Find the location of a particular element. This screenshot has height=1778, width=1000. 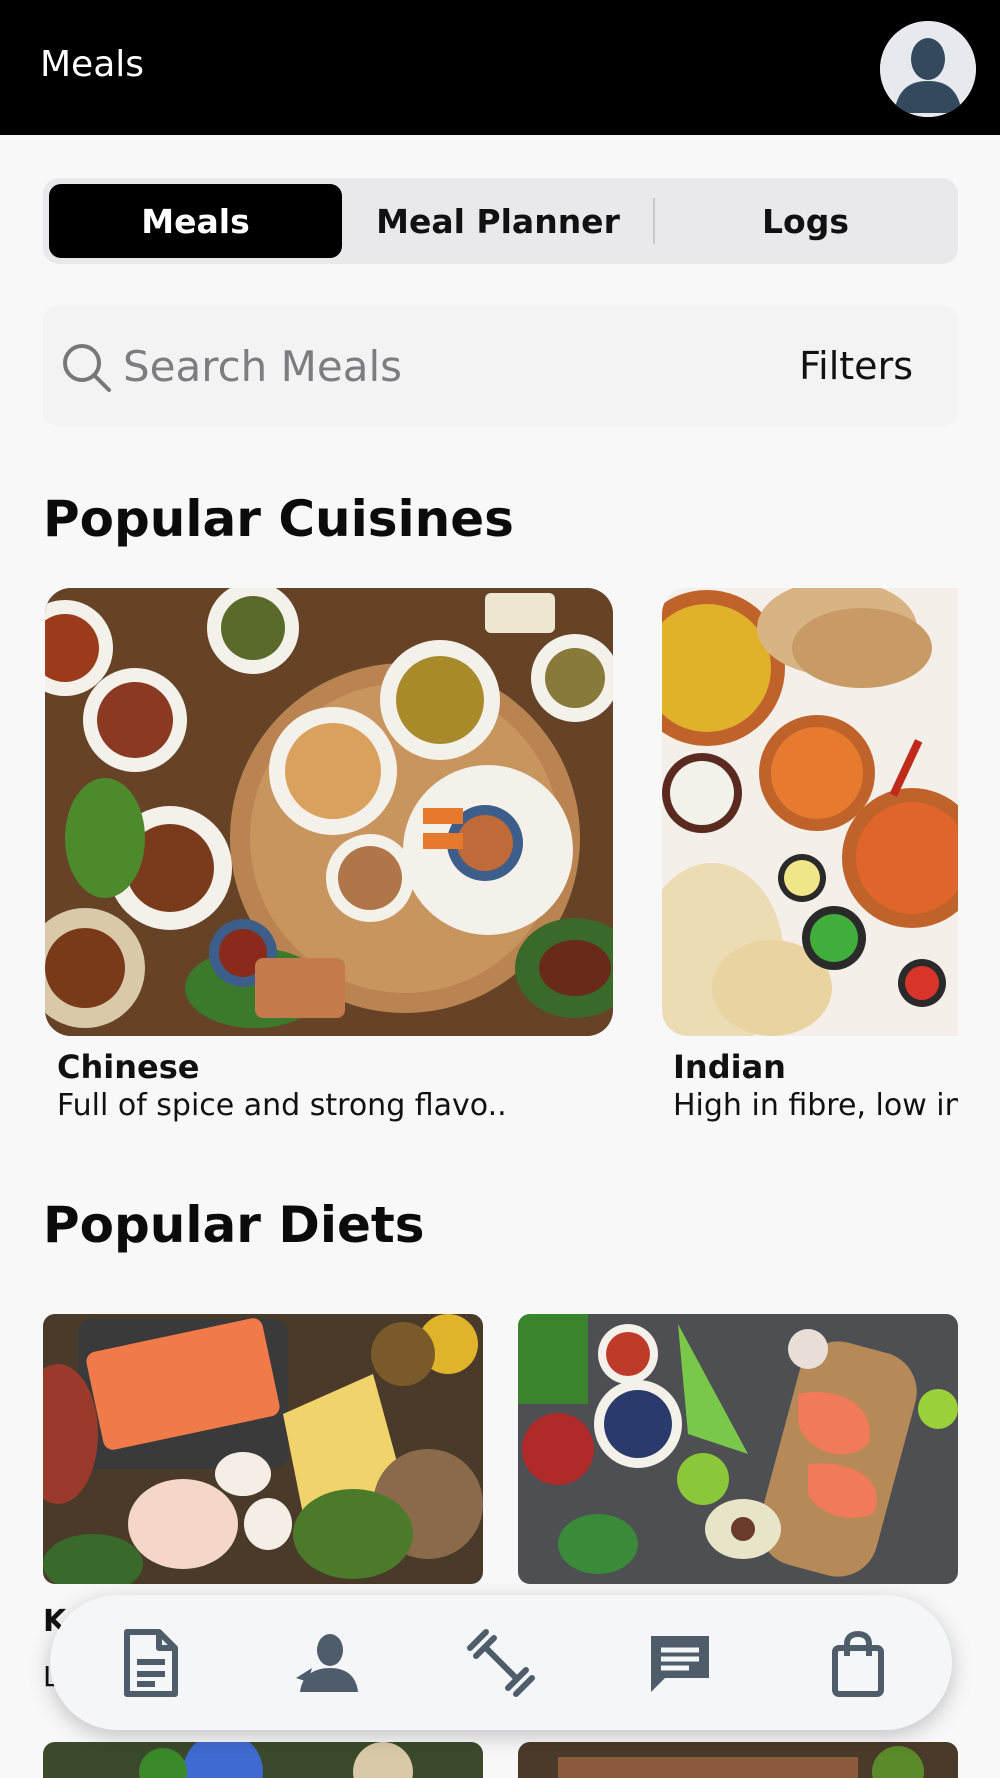

chat-icon is located at coordinates (680, 1664).